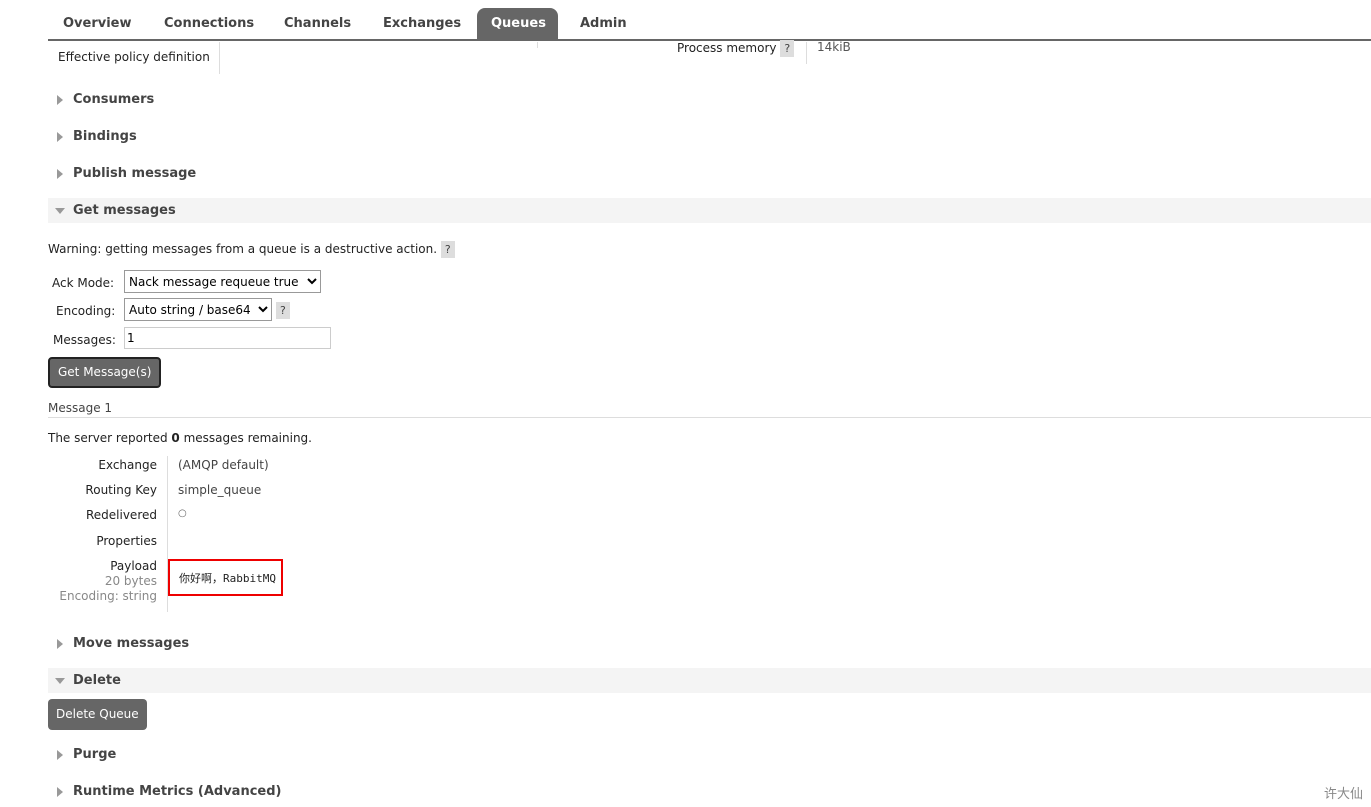  I want to click on text: messages remaining., so click(245, 438).